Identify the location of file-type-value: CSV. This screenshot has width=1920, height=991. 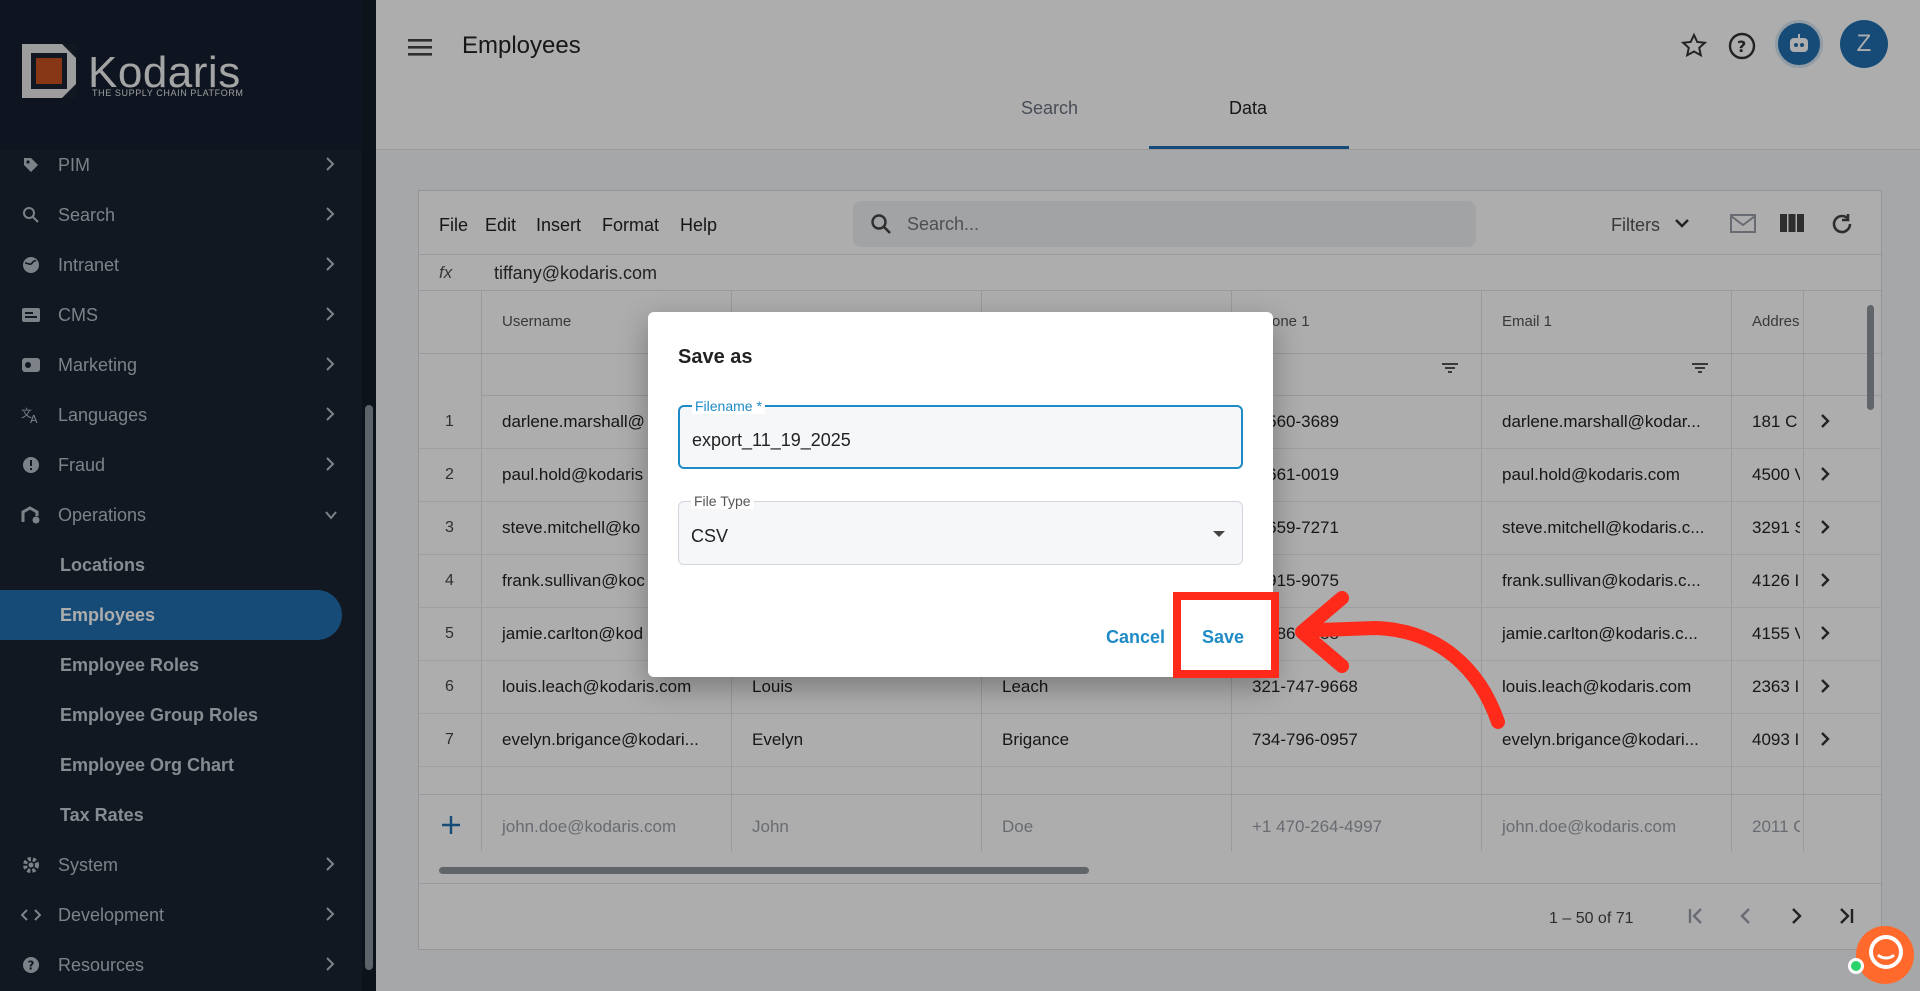
(710, 536).